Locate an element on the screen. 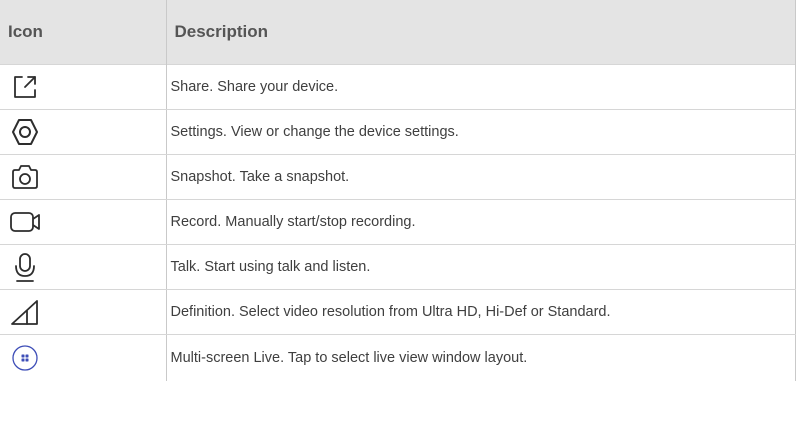 The height and width of the screenshot is (426, 803). microphone-icon is located at coordinates (25, 267).